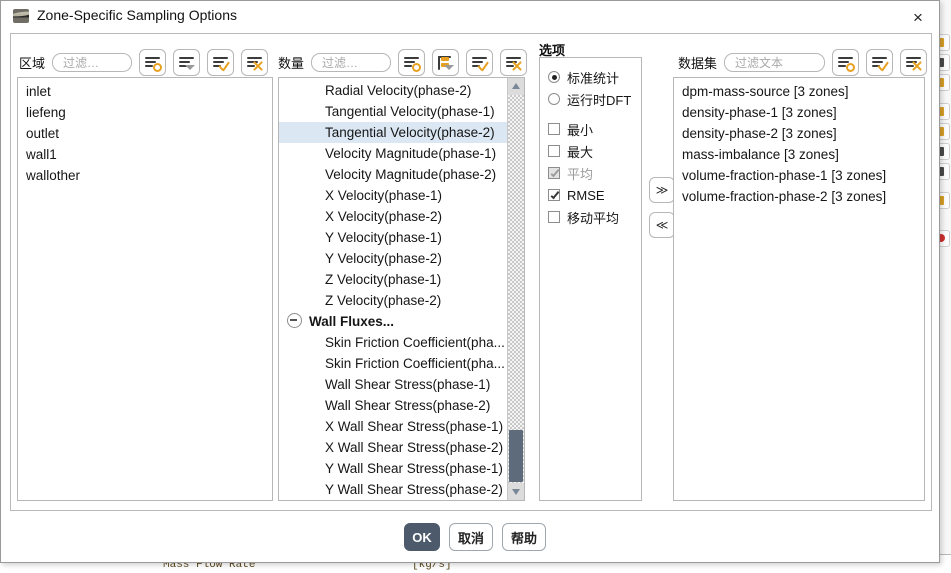  I want to click on ok-button: OK, so click(422, 537).